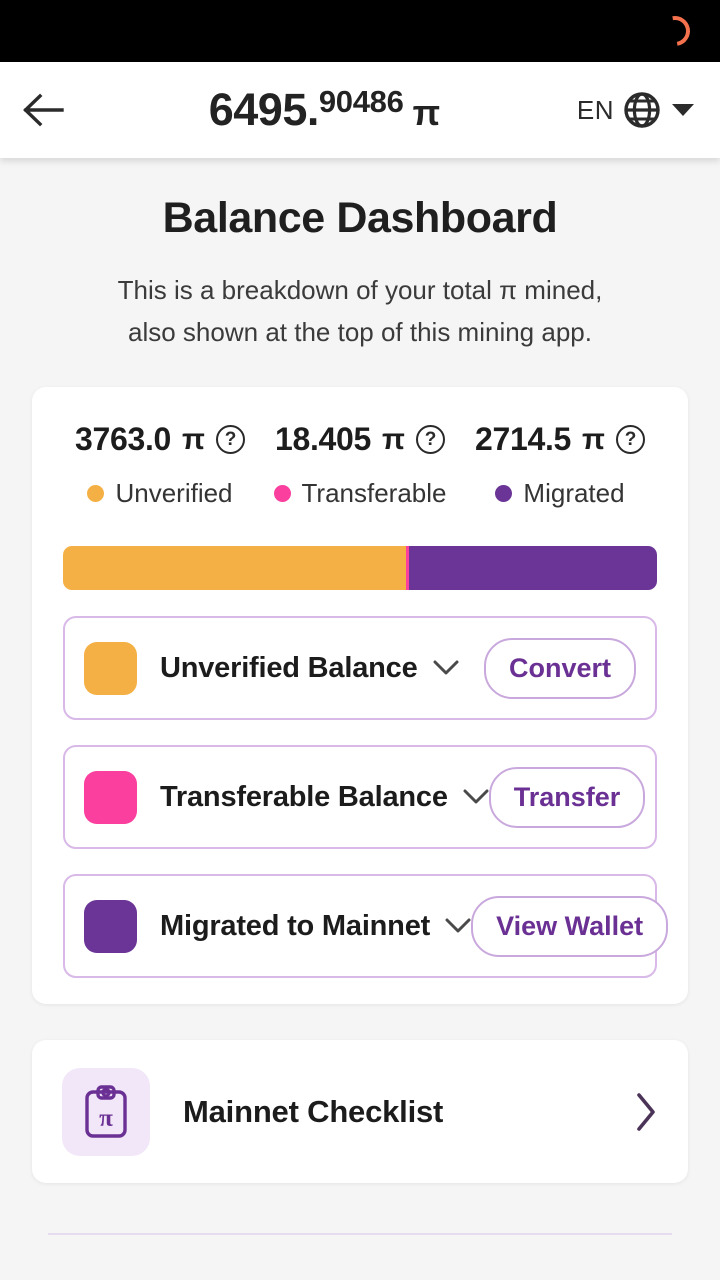 The width and height of the screenshot is (720, 1280). Describe the element at coordinates (523, 439) in the screenshot. I see `total-value: 2714.5` at that location.